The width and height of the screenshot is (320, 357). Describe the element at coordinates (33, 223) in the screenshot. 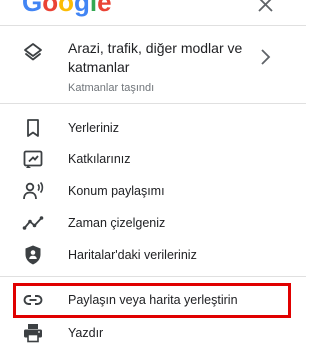

I see `timeline-icon` at that location.